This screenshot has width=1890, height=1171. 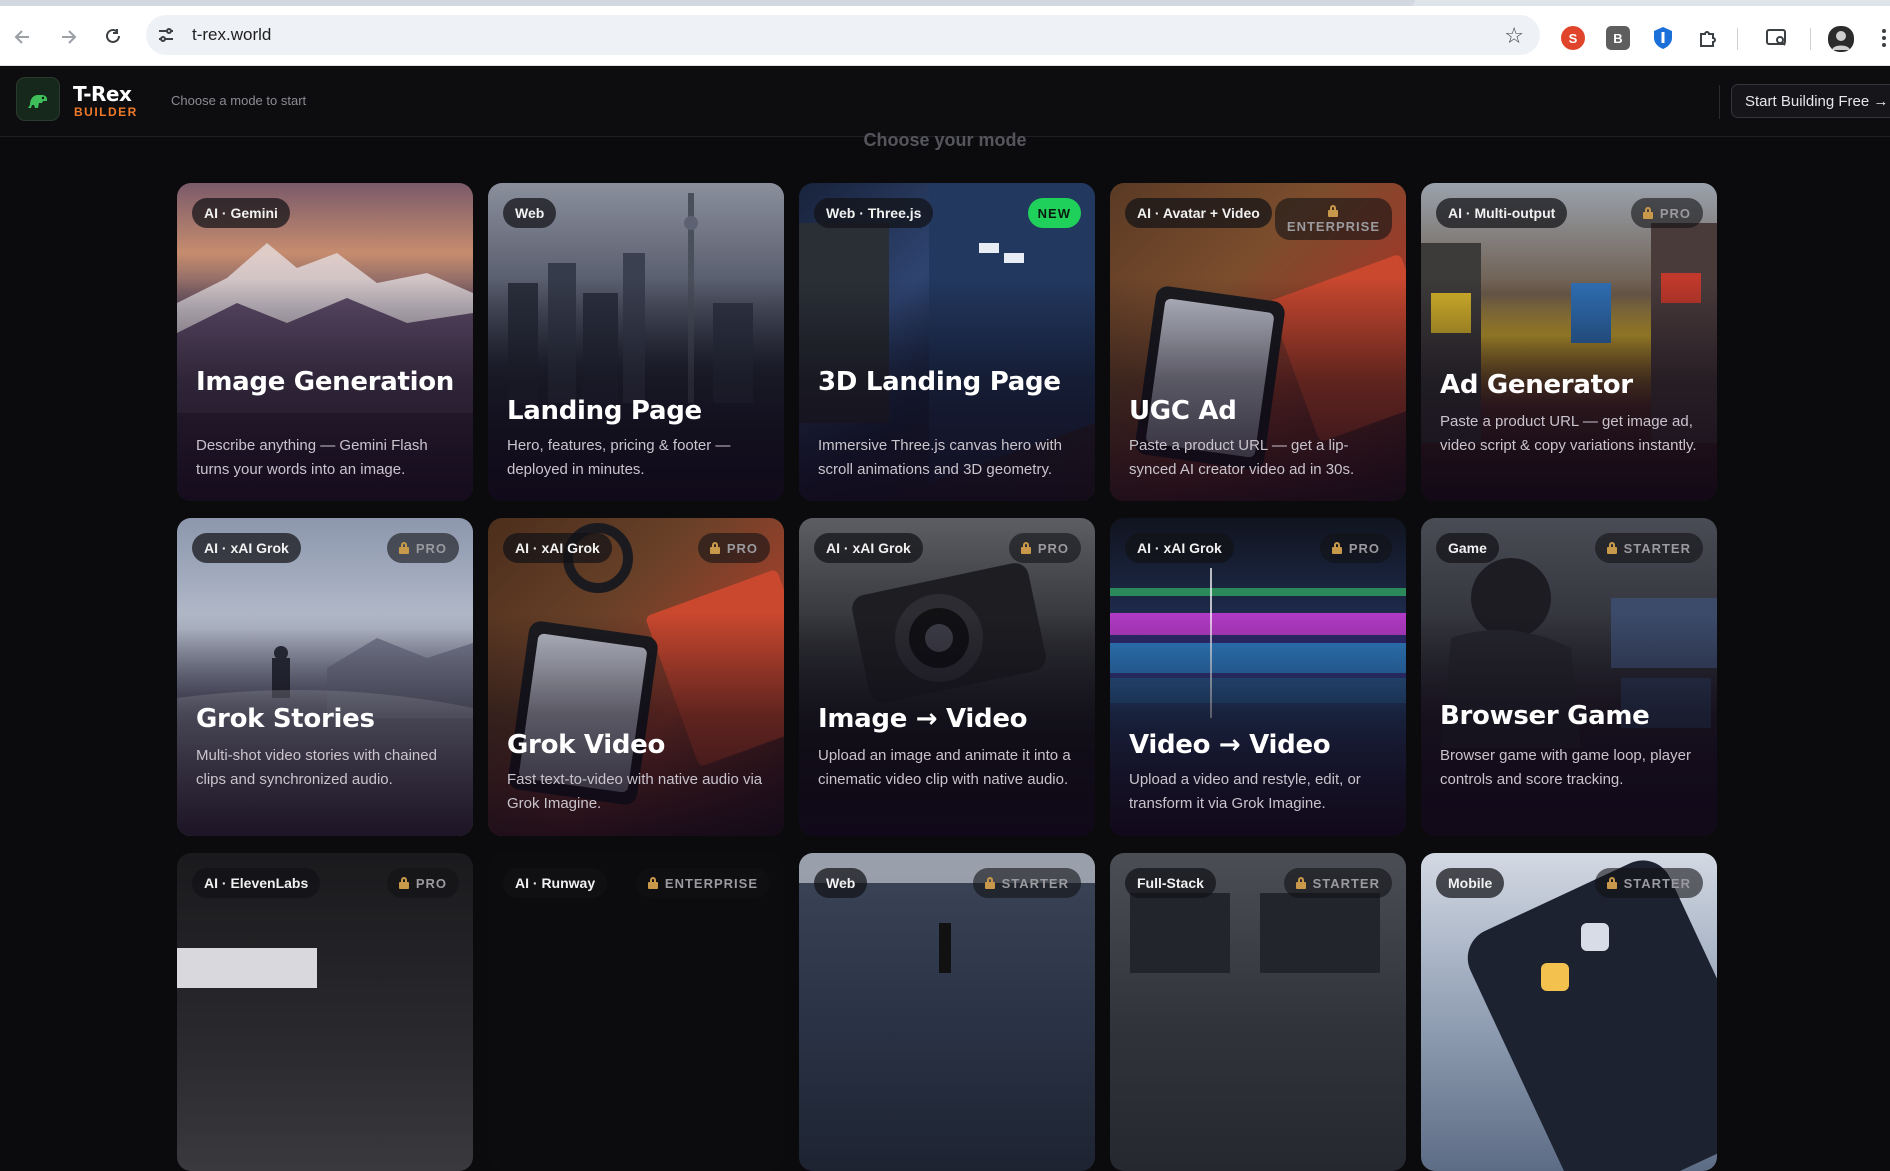 What do you see at coordinates (1573, 38) in the screenshot?
I see `s-extension-icon: S` at bounding box center [1573, 38].